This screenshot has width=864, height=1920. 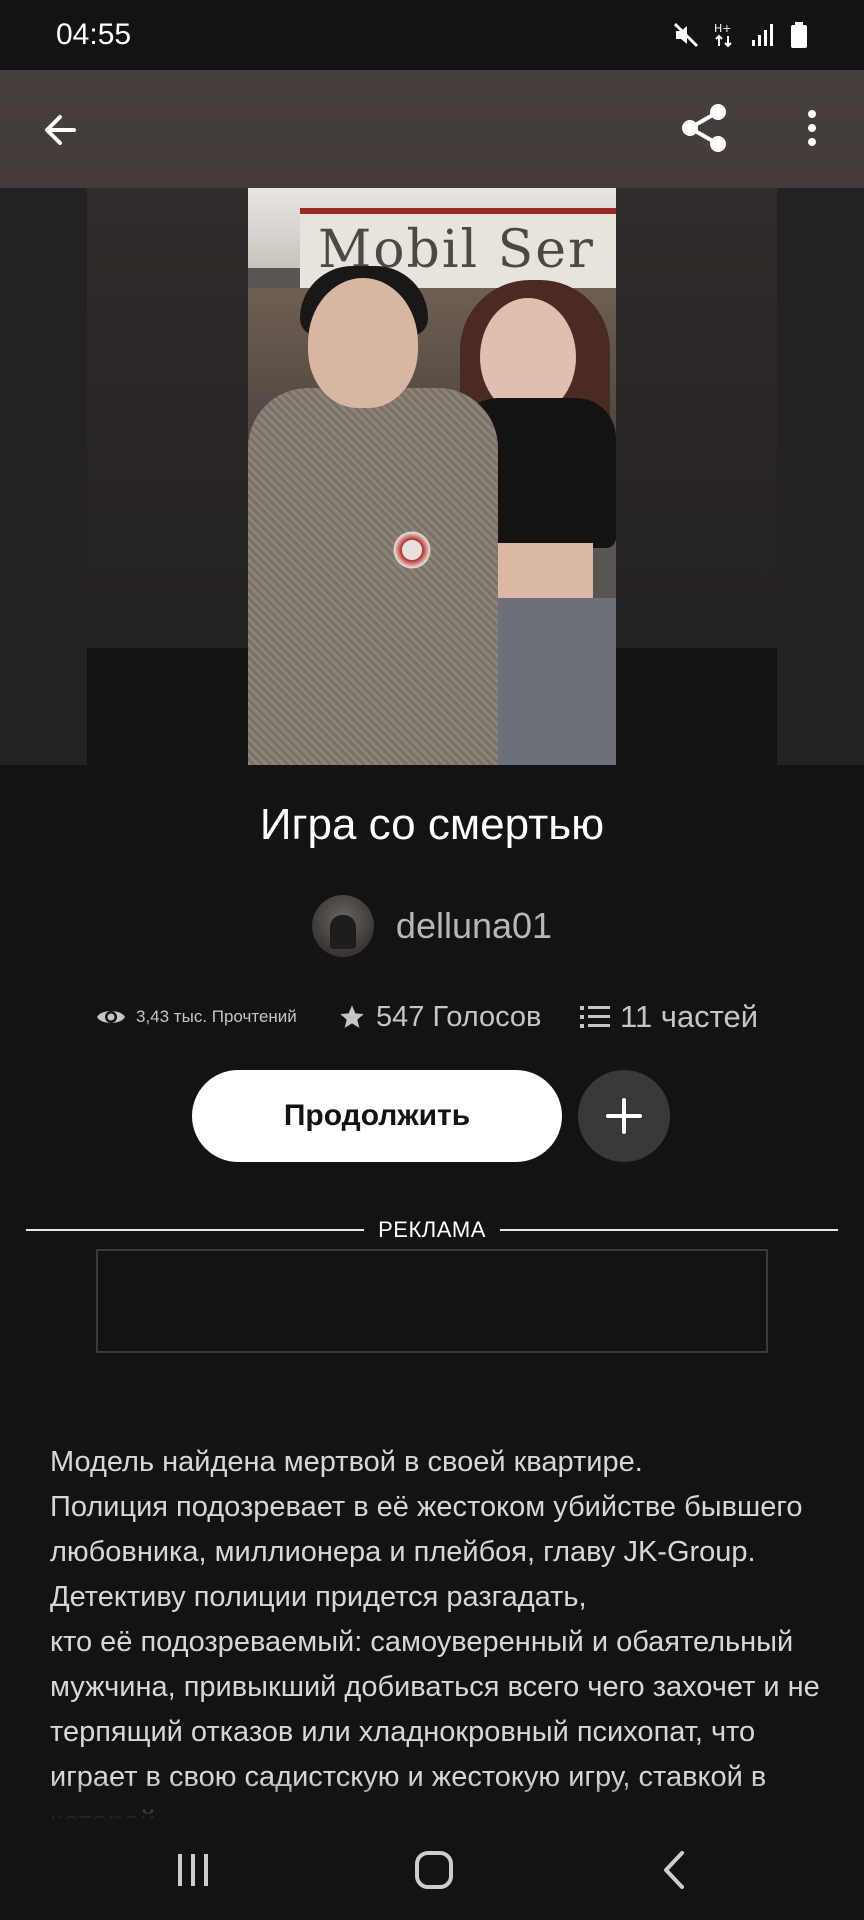 I want to click on votes-stat: 547 Голосов, so click(x=439, y=1017).